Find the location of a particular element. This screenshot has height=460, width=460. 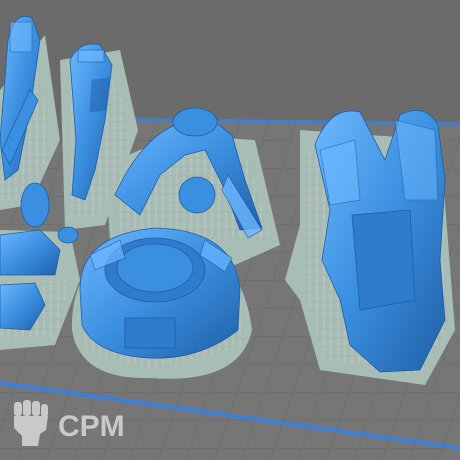

raised-fist-icon is located at coordinates (31, 423).